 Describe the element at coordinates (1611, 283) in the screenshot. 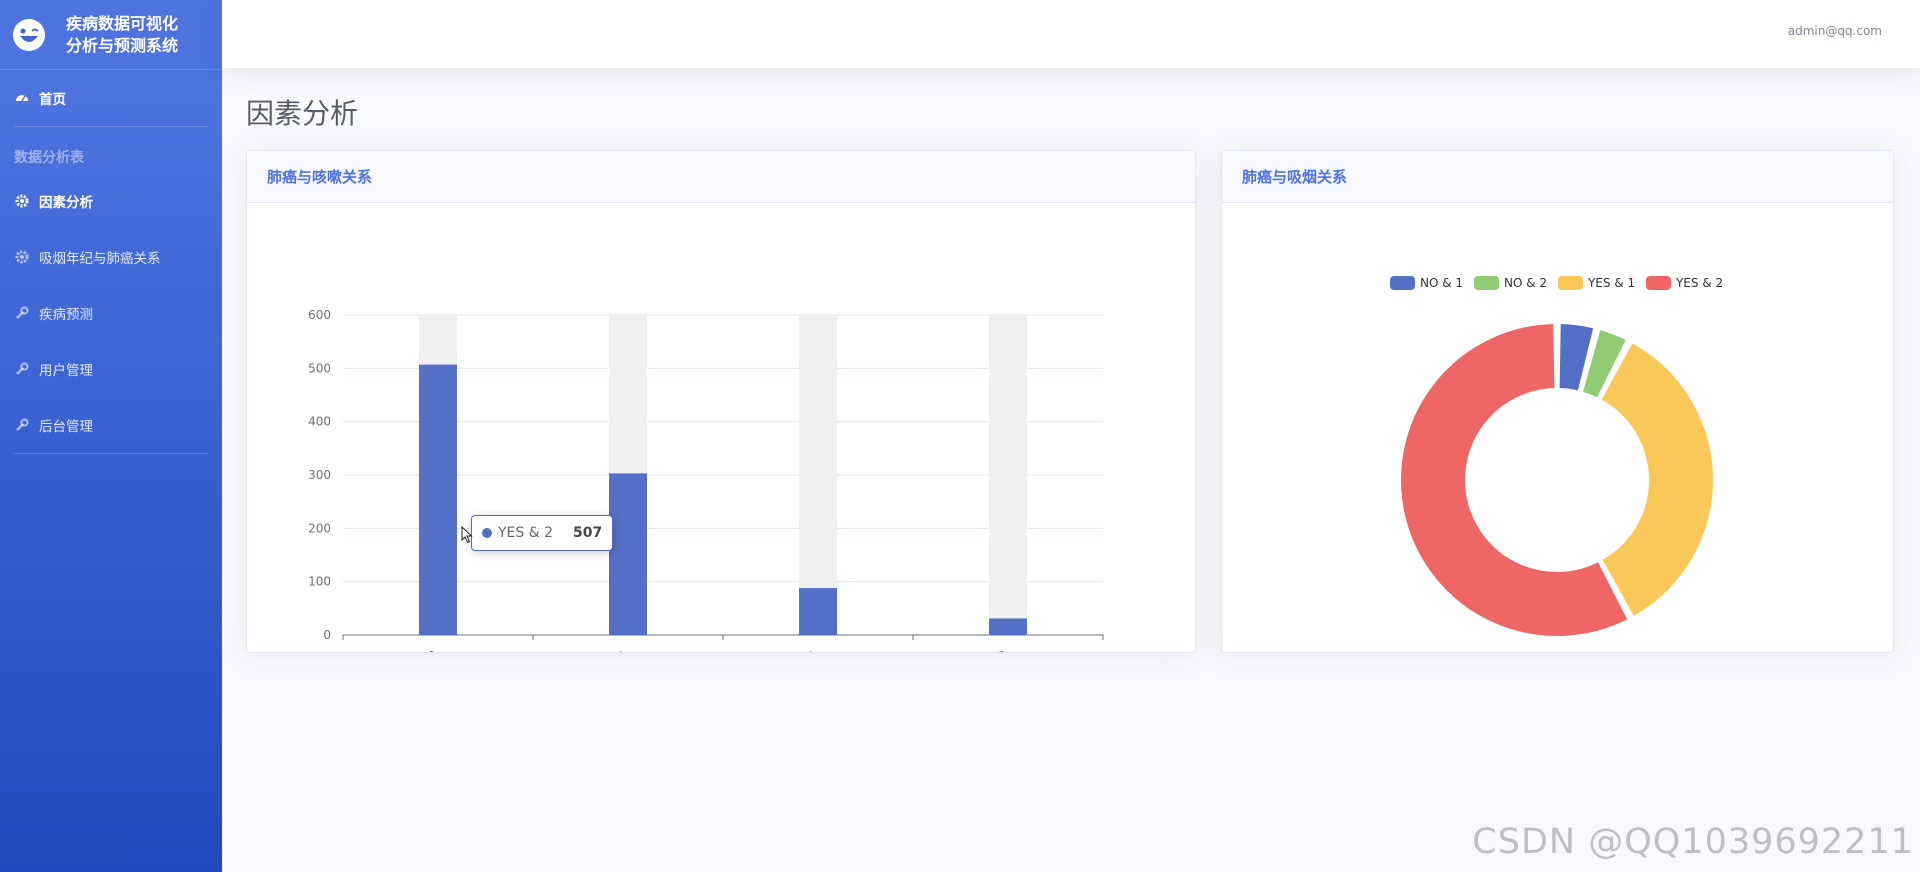

I see `legend-label: YES & 1` at that location.